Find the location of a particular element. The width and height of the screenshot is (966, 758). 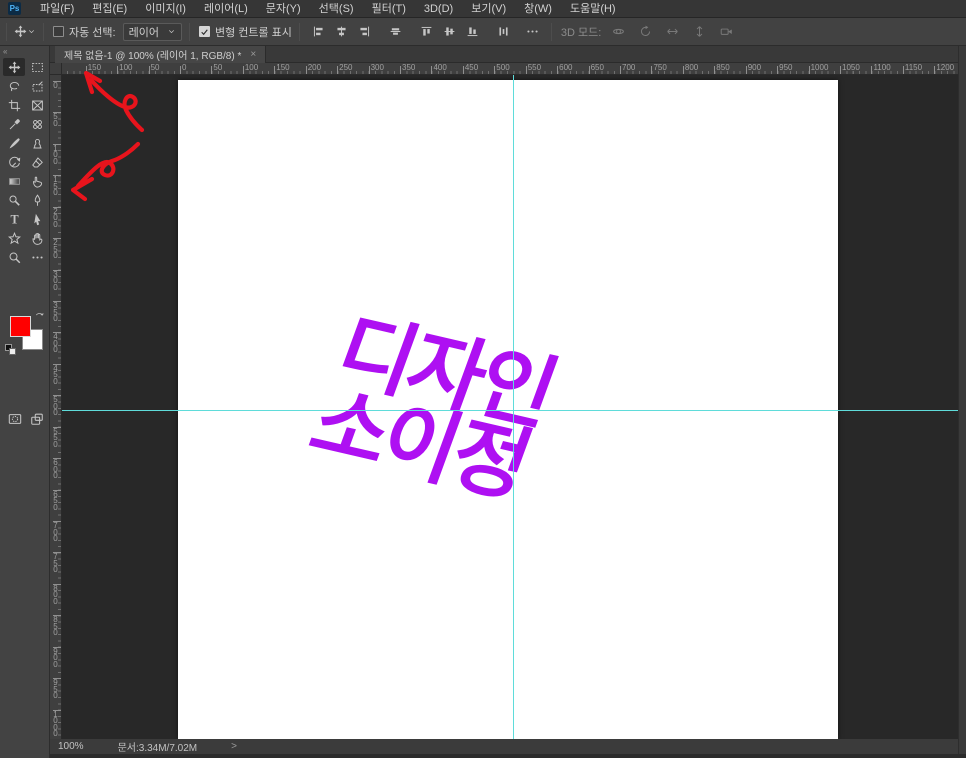

menu-item-9: 보기(V) is located at coordinates (488, 9).